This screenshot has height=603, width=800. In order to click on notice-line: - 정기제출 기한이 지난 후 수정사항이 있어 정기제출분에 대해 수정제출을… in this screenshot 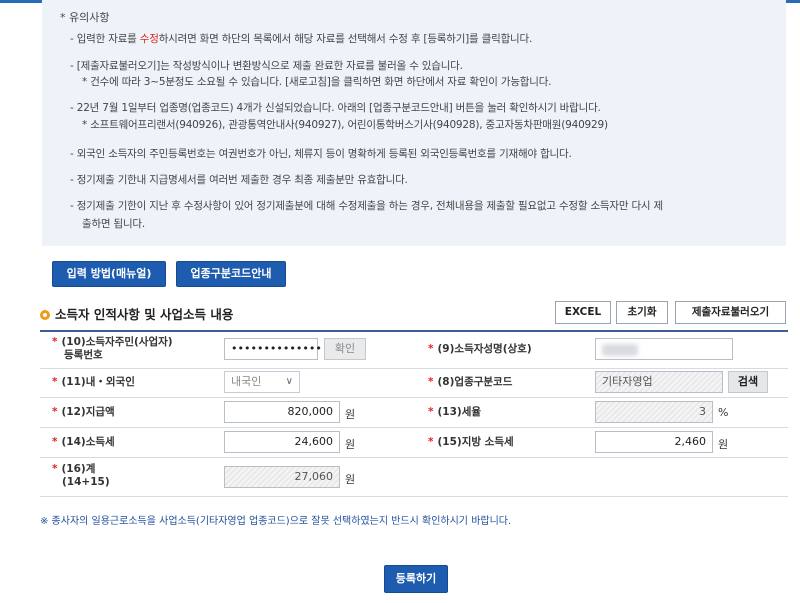, I will do `click(366, 206)`.